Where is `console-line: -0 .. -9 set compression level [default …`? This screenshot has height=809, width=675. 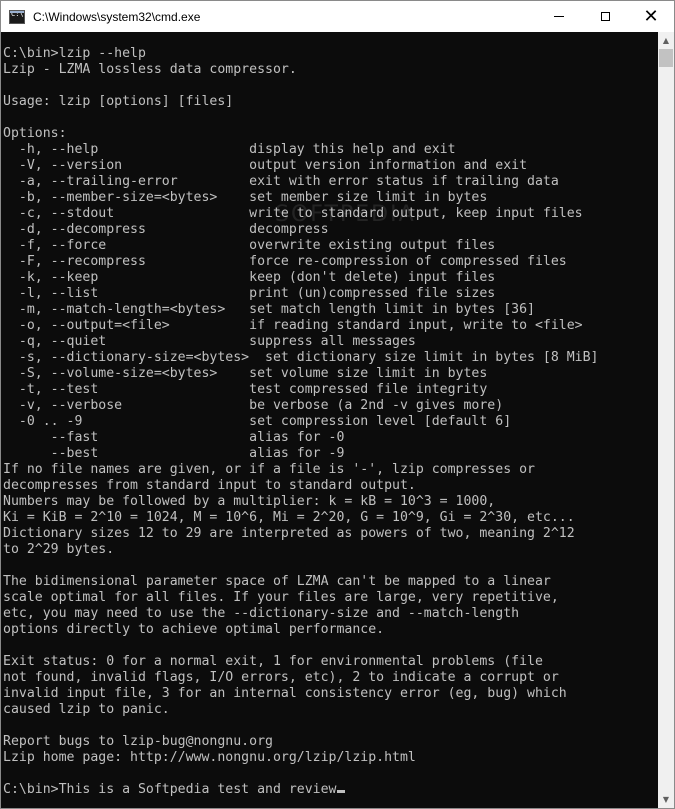
console-line: -0 .. -9 set compression level [default … is located at coordinates (257, 421).